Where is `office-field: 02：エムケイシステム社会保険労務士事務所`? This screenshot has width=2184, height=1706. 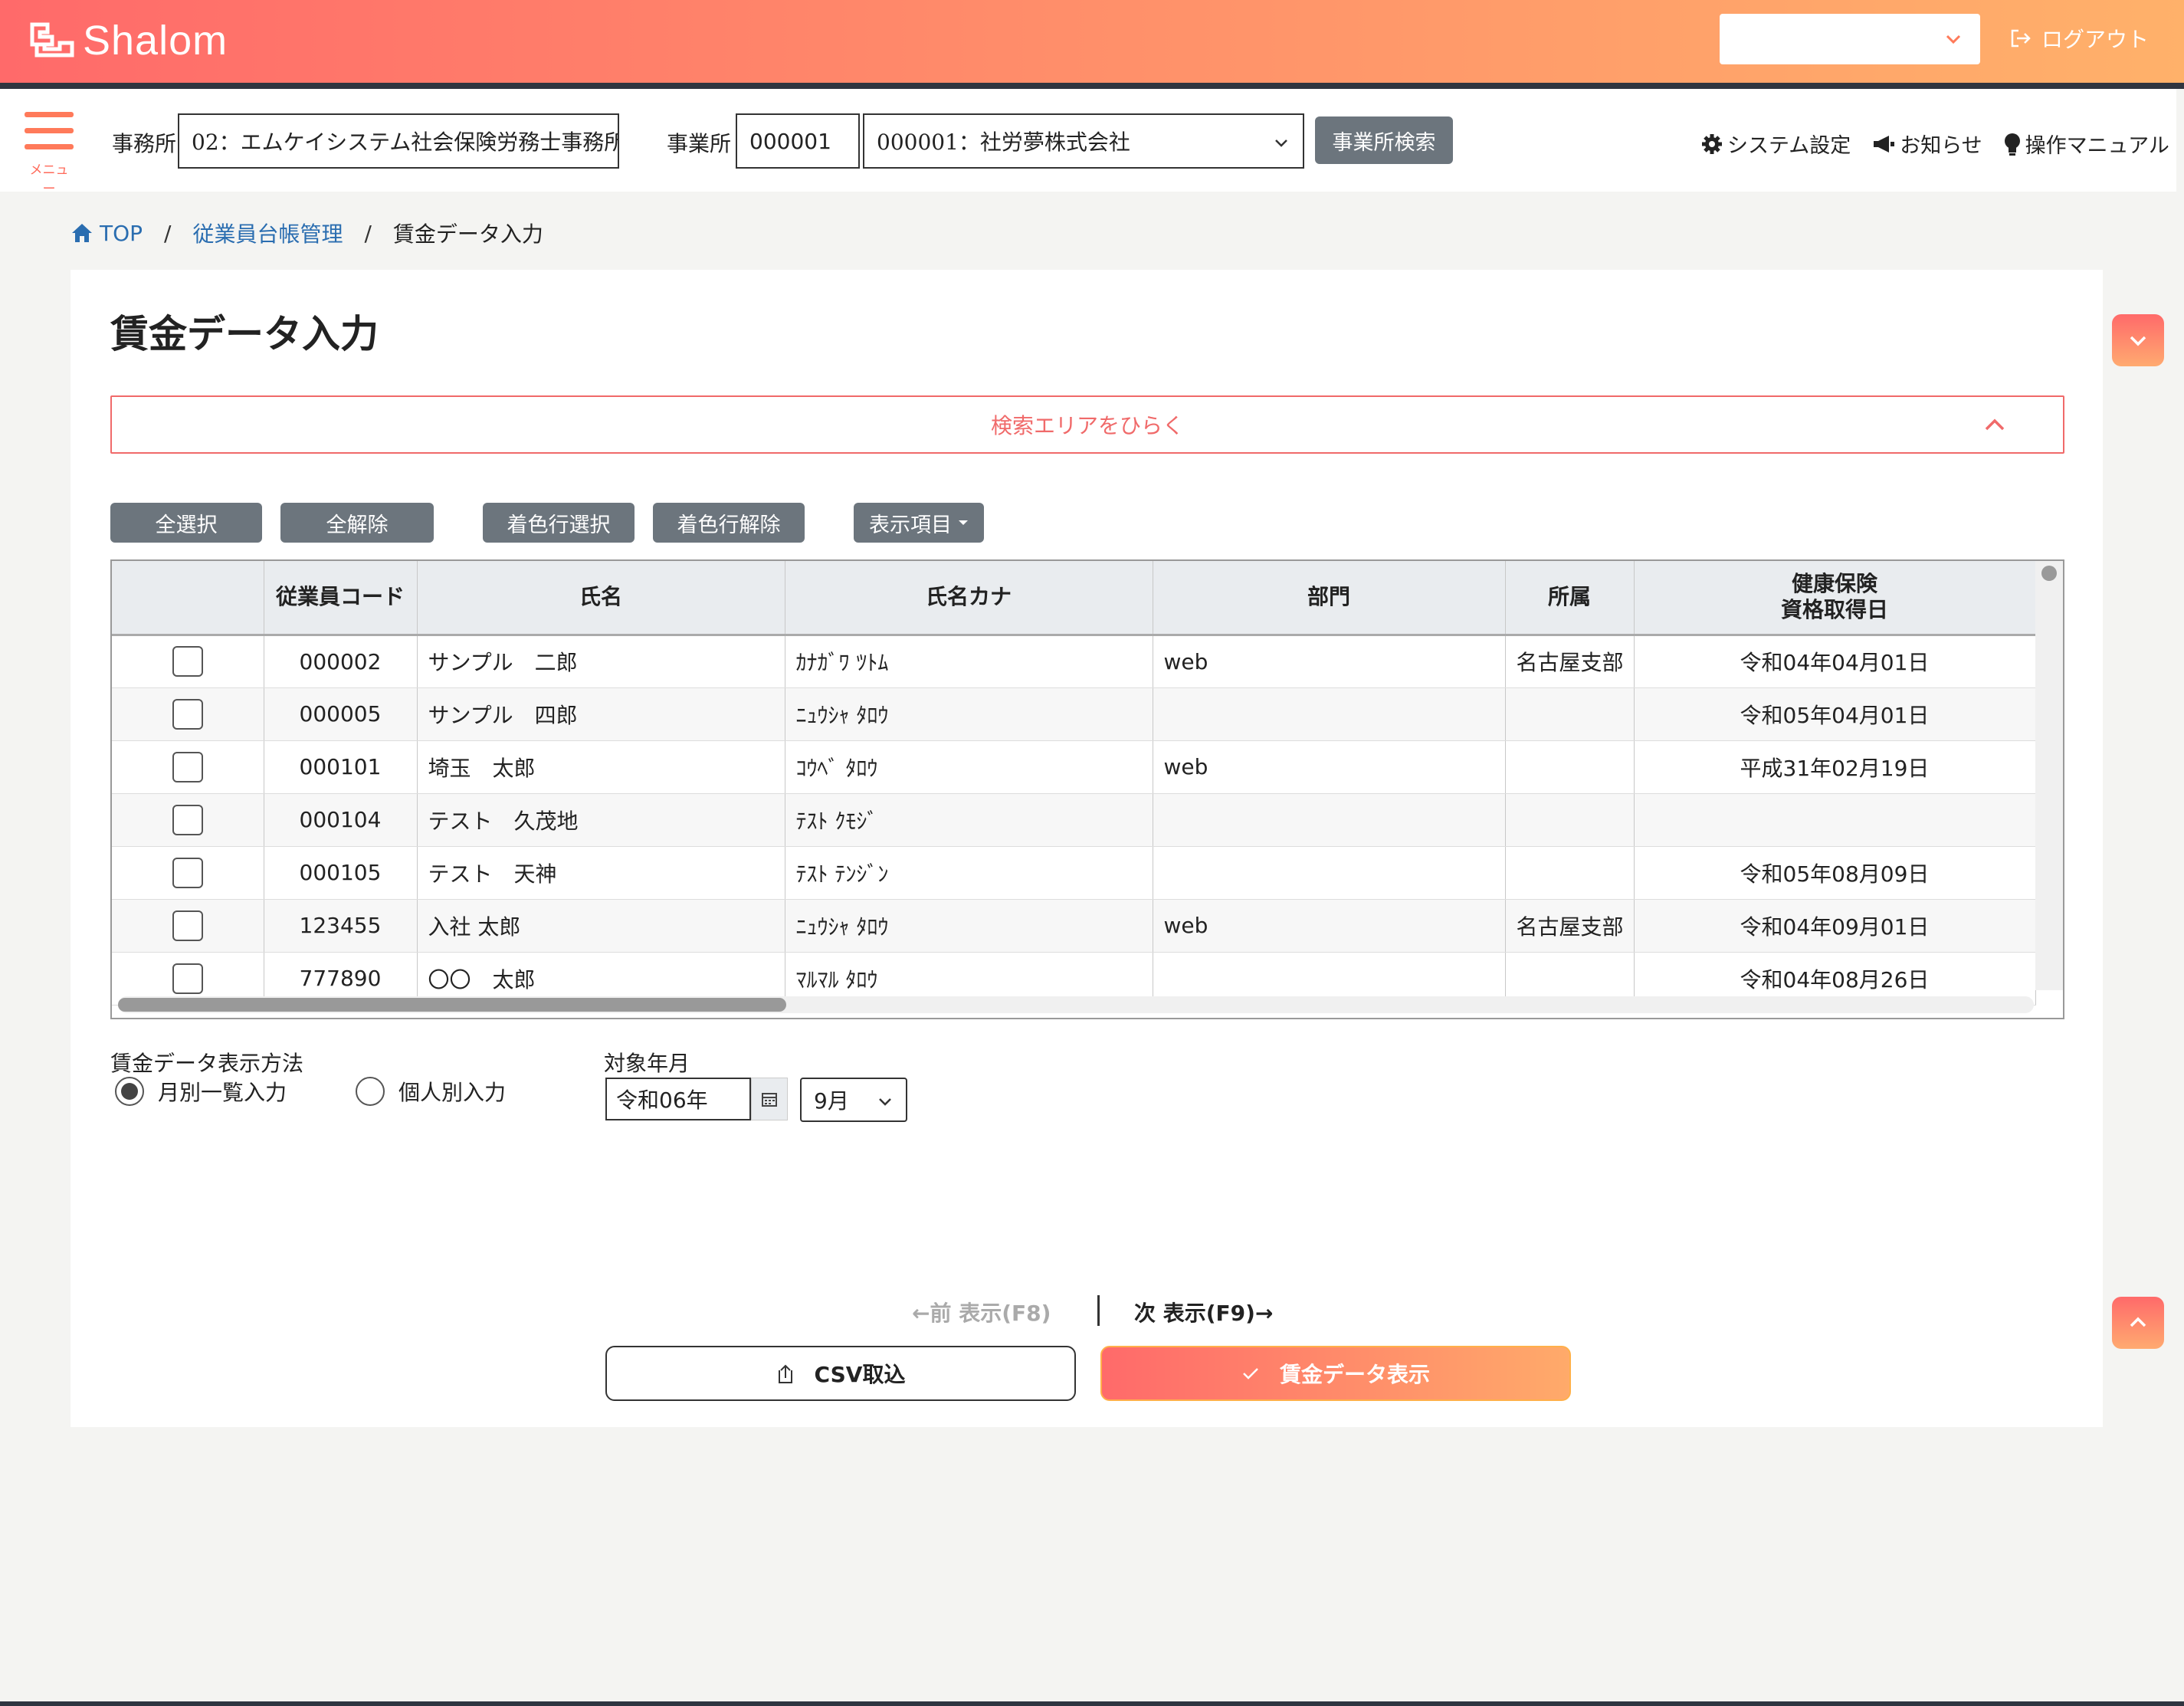
office-field: 02：エムケイシステム社会保険労務士事務所 is located at coordinates (398, 141).